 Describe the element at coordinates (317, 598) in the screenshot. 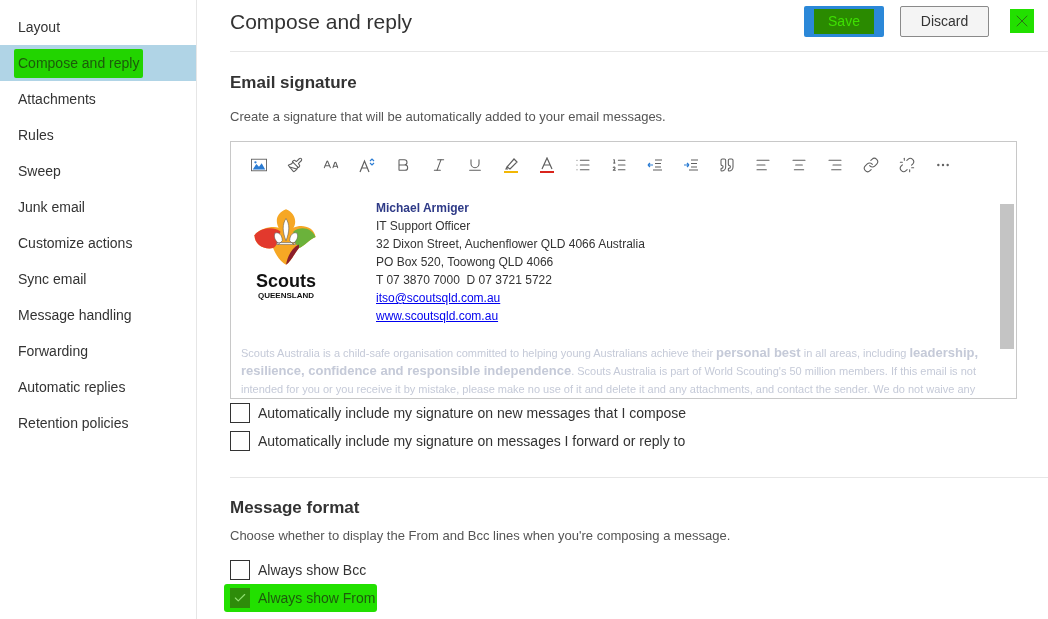

I see `checkbox-label: Always show From` at that location.